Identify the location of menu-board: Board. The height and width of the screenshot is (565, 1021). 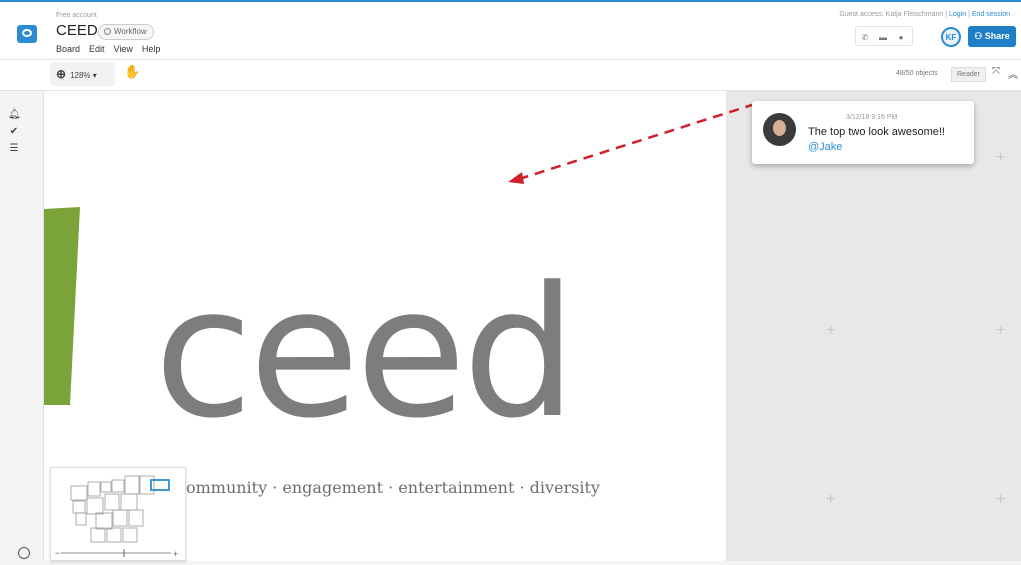
(68, 49).